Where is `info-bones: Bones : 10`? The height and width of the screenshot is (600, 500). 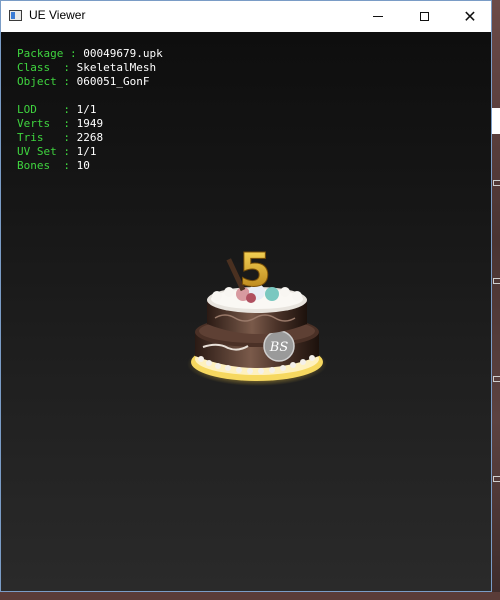 info-bones: Bones : 10 is located at coordinates (53, 165).